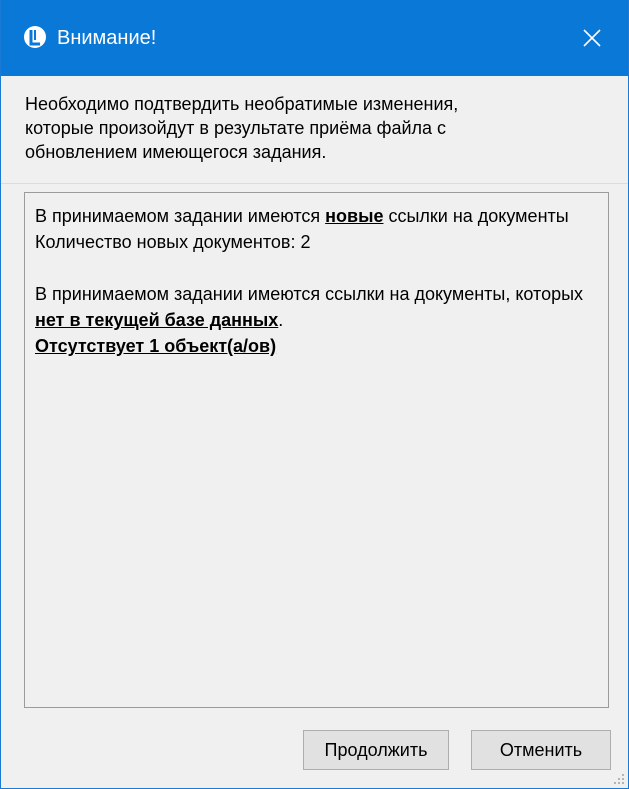 The width and height of the screenshot is (629, 789). What do you see at coordinates (541, 750) in the screenshot?
I see `cancel-button: Отменить` at bounding box center [541, 750].